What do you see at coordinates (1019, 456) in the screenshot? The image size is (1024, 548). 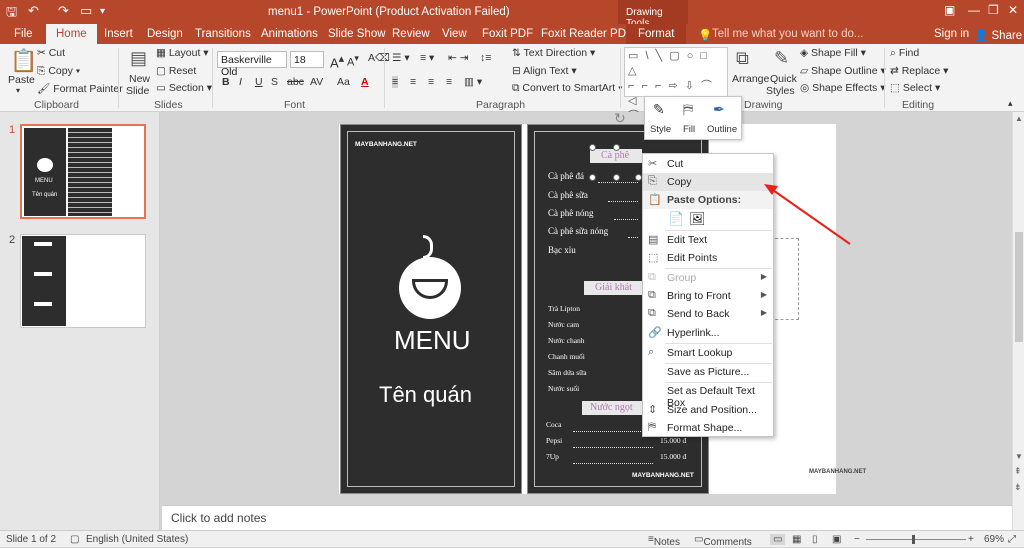 I see `scroll-down-icon: ▼` at bounding box center [1019, 456].